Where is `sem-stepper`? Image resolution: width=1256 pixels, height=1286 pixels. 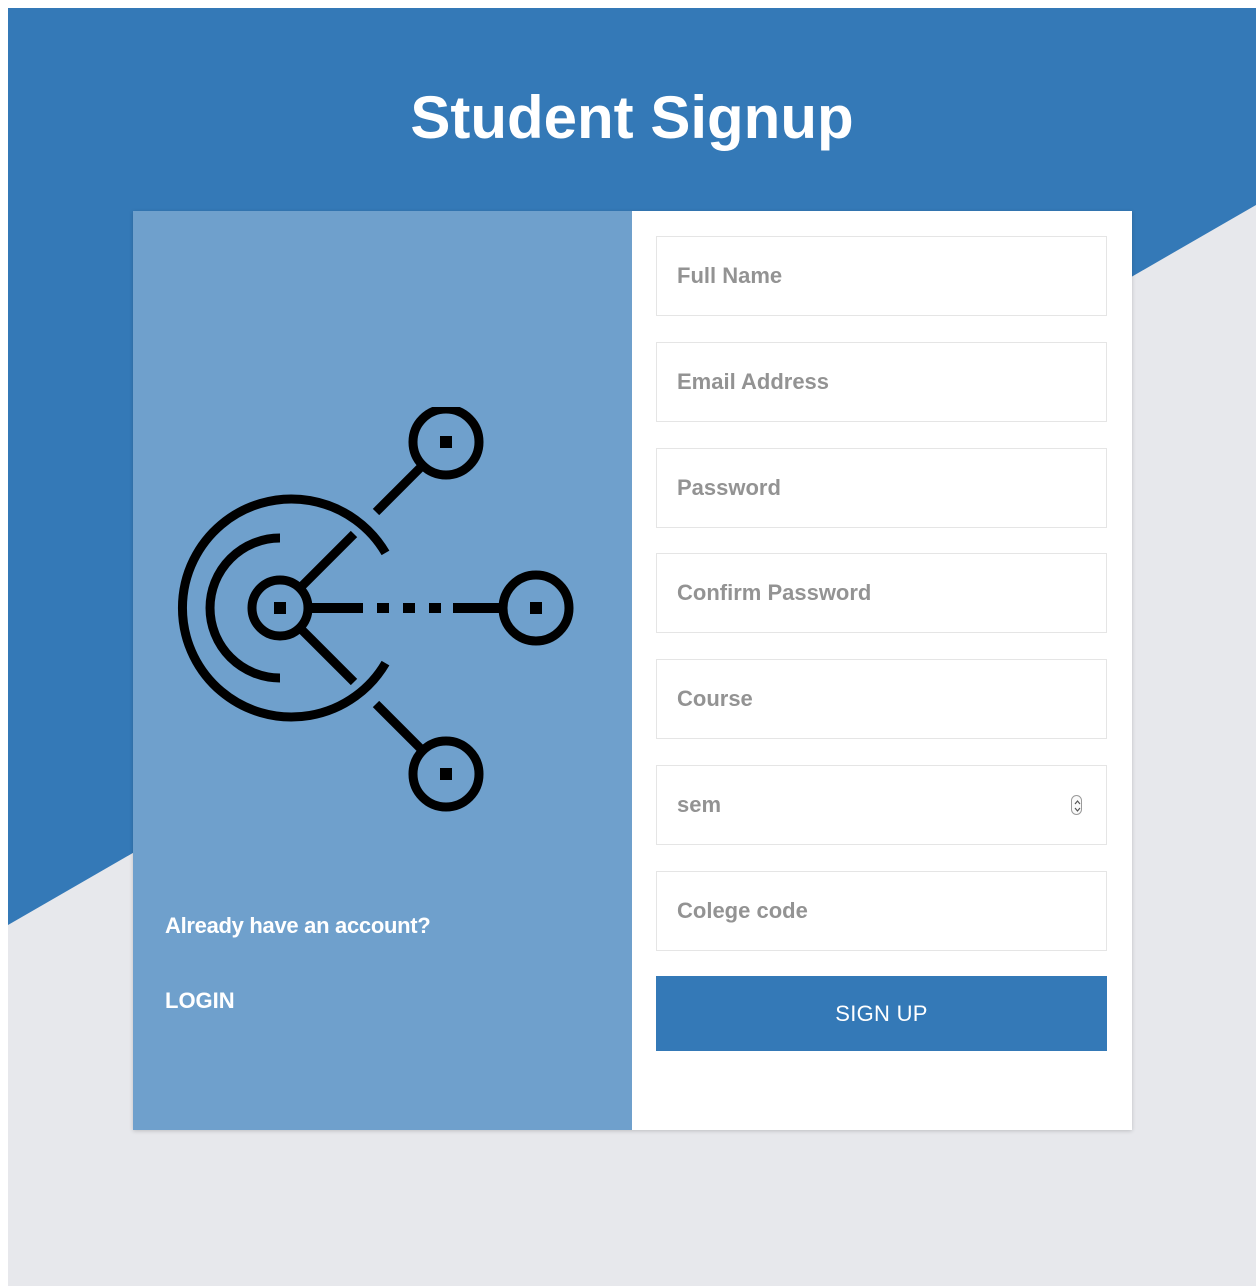 sem-stepper is located at coordinates (1076, 805).